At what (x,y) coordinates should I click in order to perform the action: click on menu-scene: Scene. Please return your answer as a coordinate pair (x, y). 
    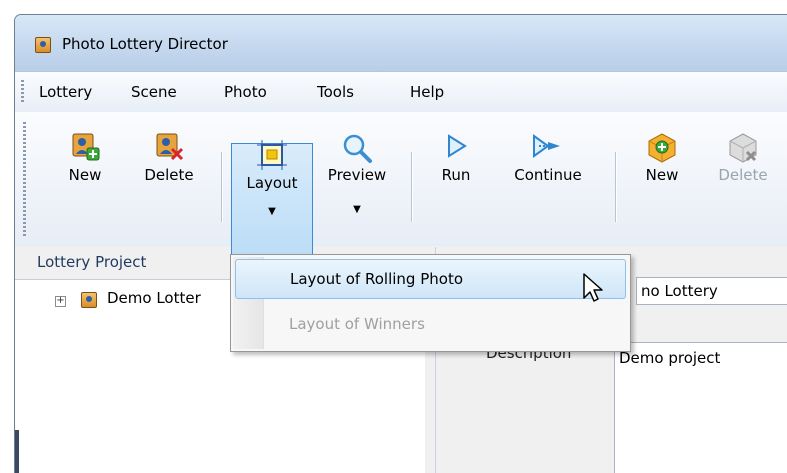
    Looking at the image, I should click on (154, 92).